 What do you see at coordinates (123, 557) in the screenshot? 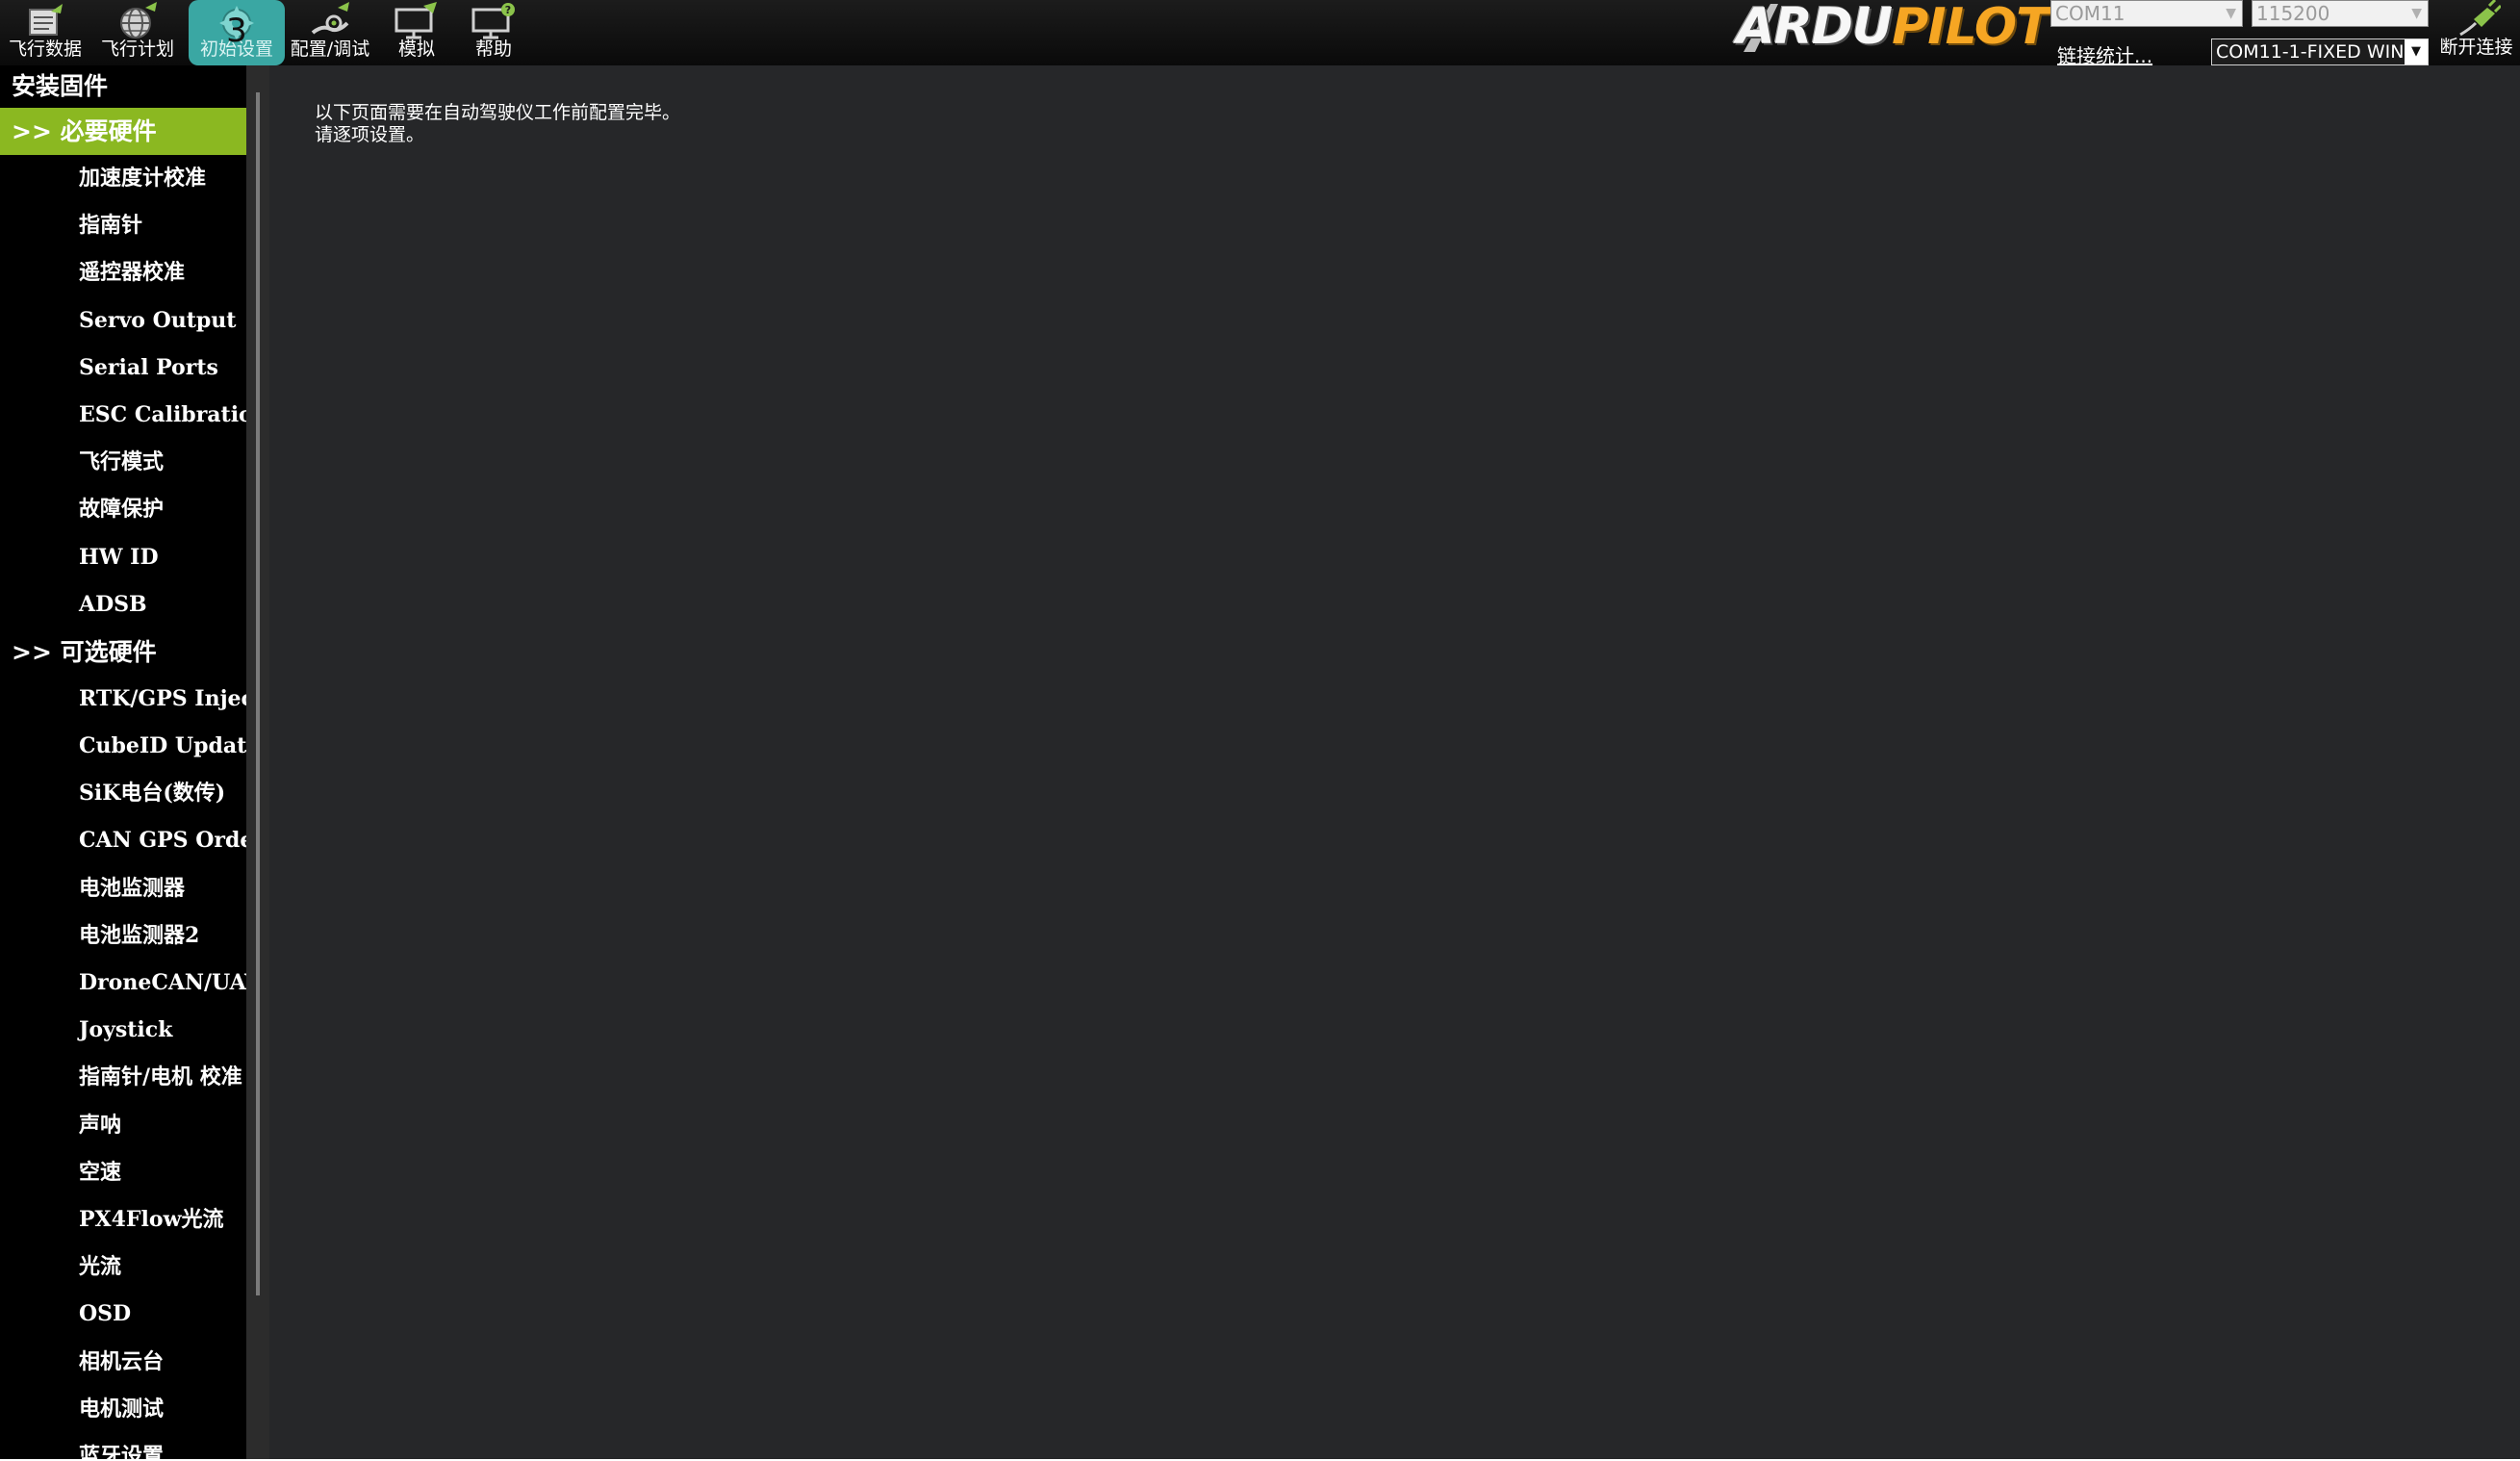
I see `sidebar-item-hw-id: HW ID` at bounding box center [123, 557].